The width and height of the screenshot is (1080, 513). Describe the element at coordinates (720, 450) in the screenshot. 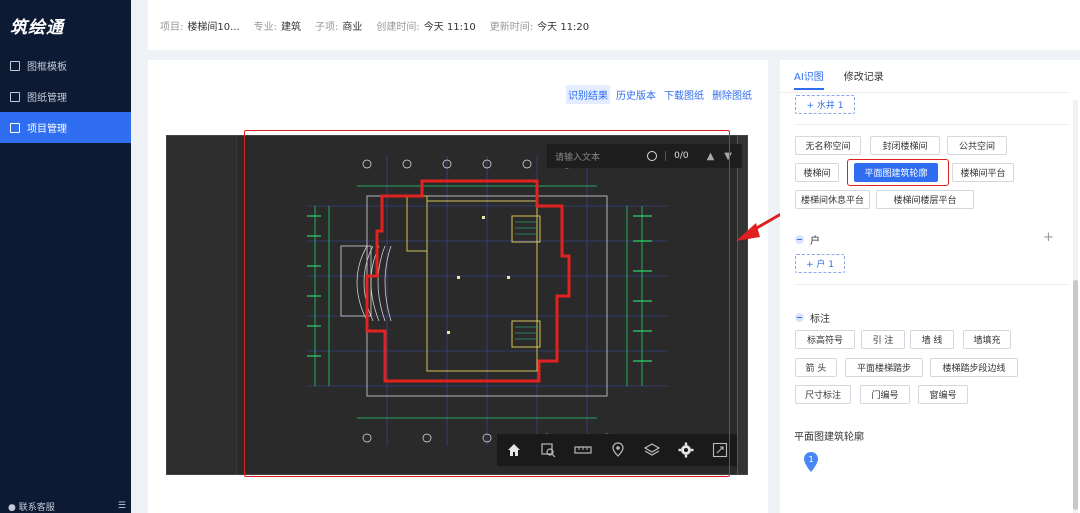

I see `fullscreen-icon` at that location.